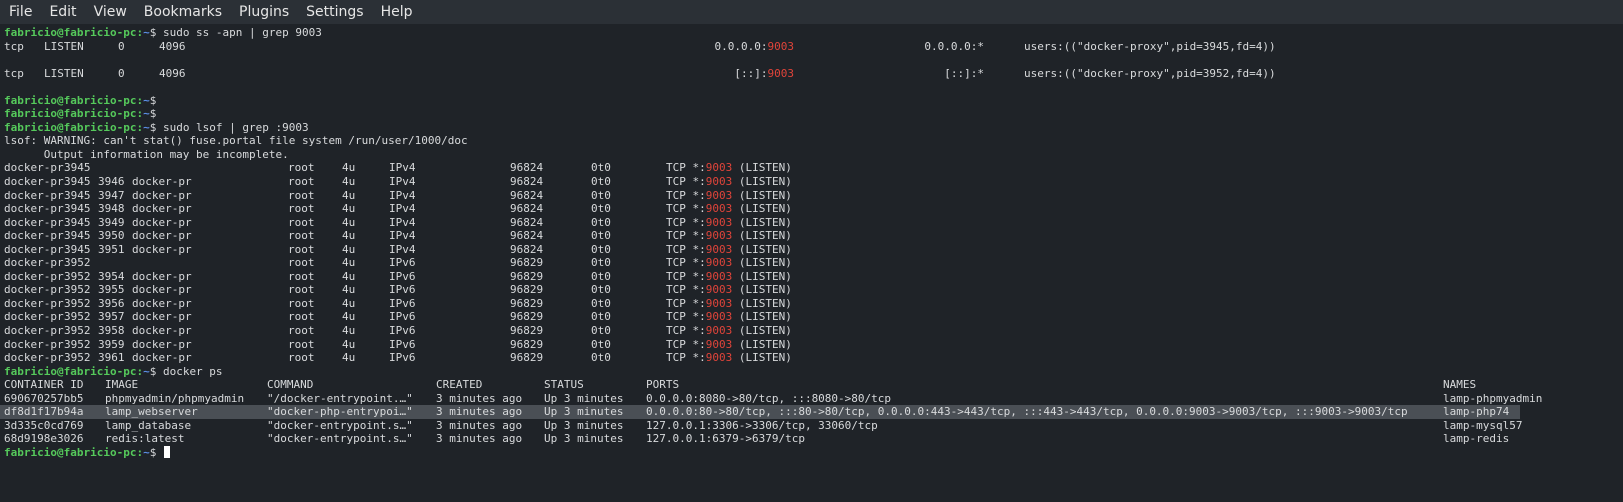  What do you see at coordinates (77, 331) in the screenshot?
I see `text-segment: 3952` at bounding box center [77, 331].